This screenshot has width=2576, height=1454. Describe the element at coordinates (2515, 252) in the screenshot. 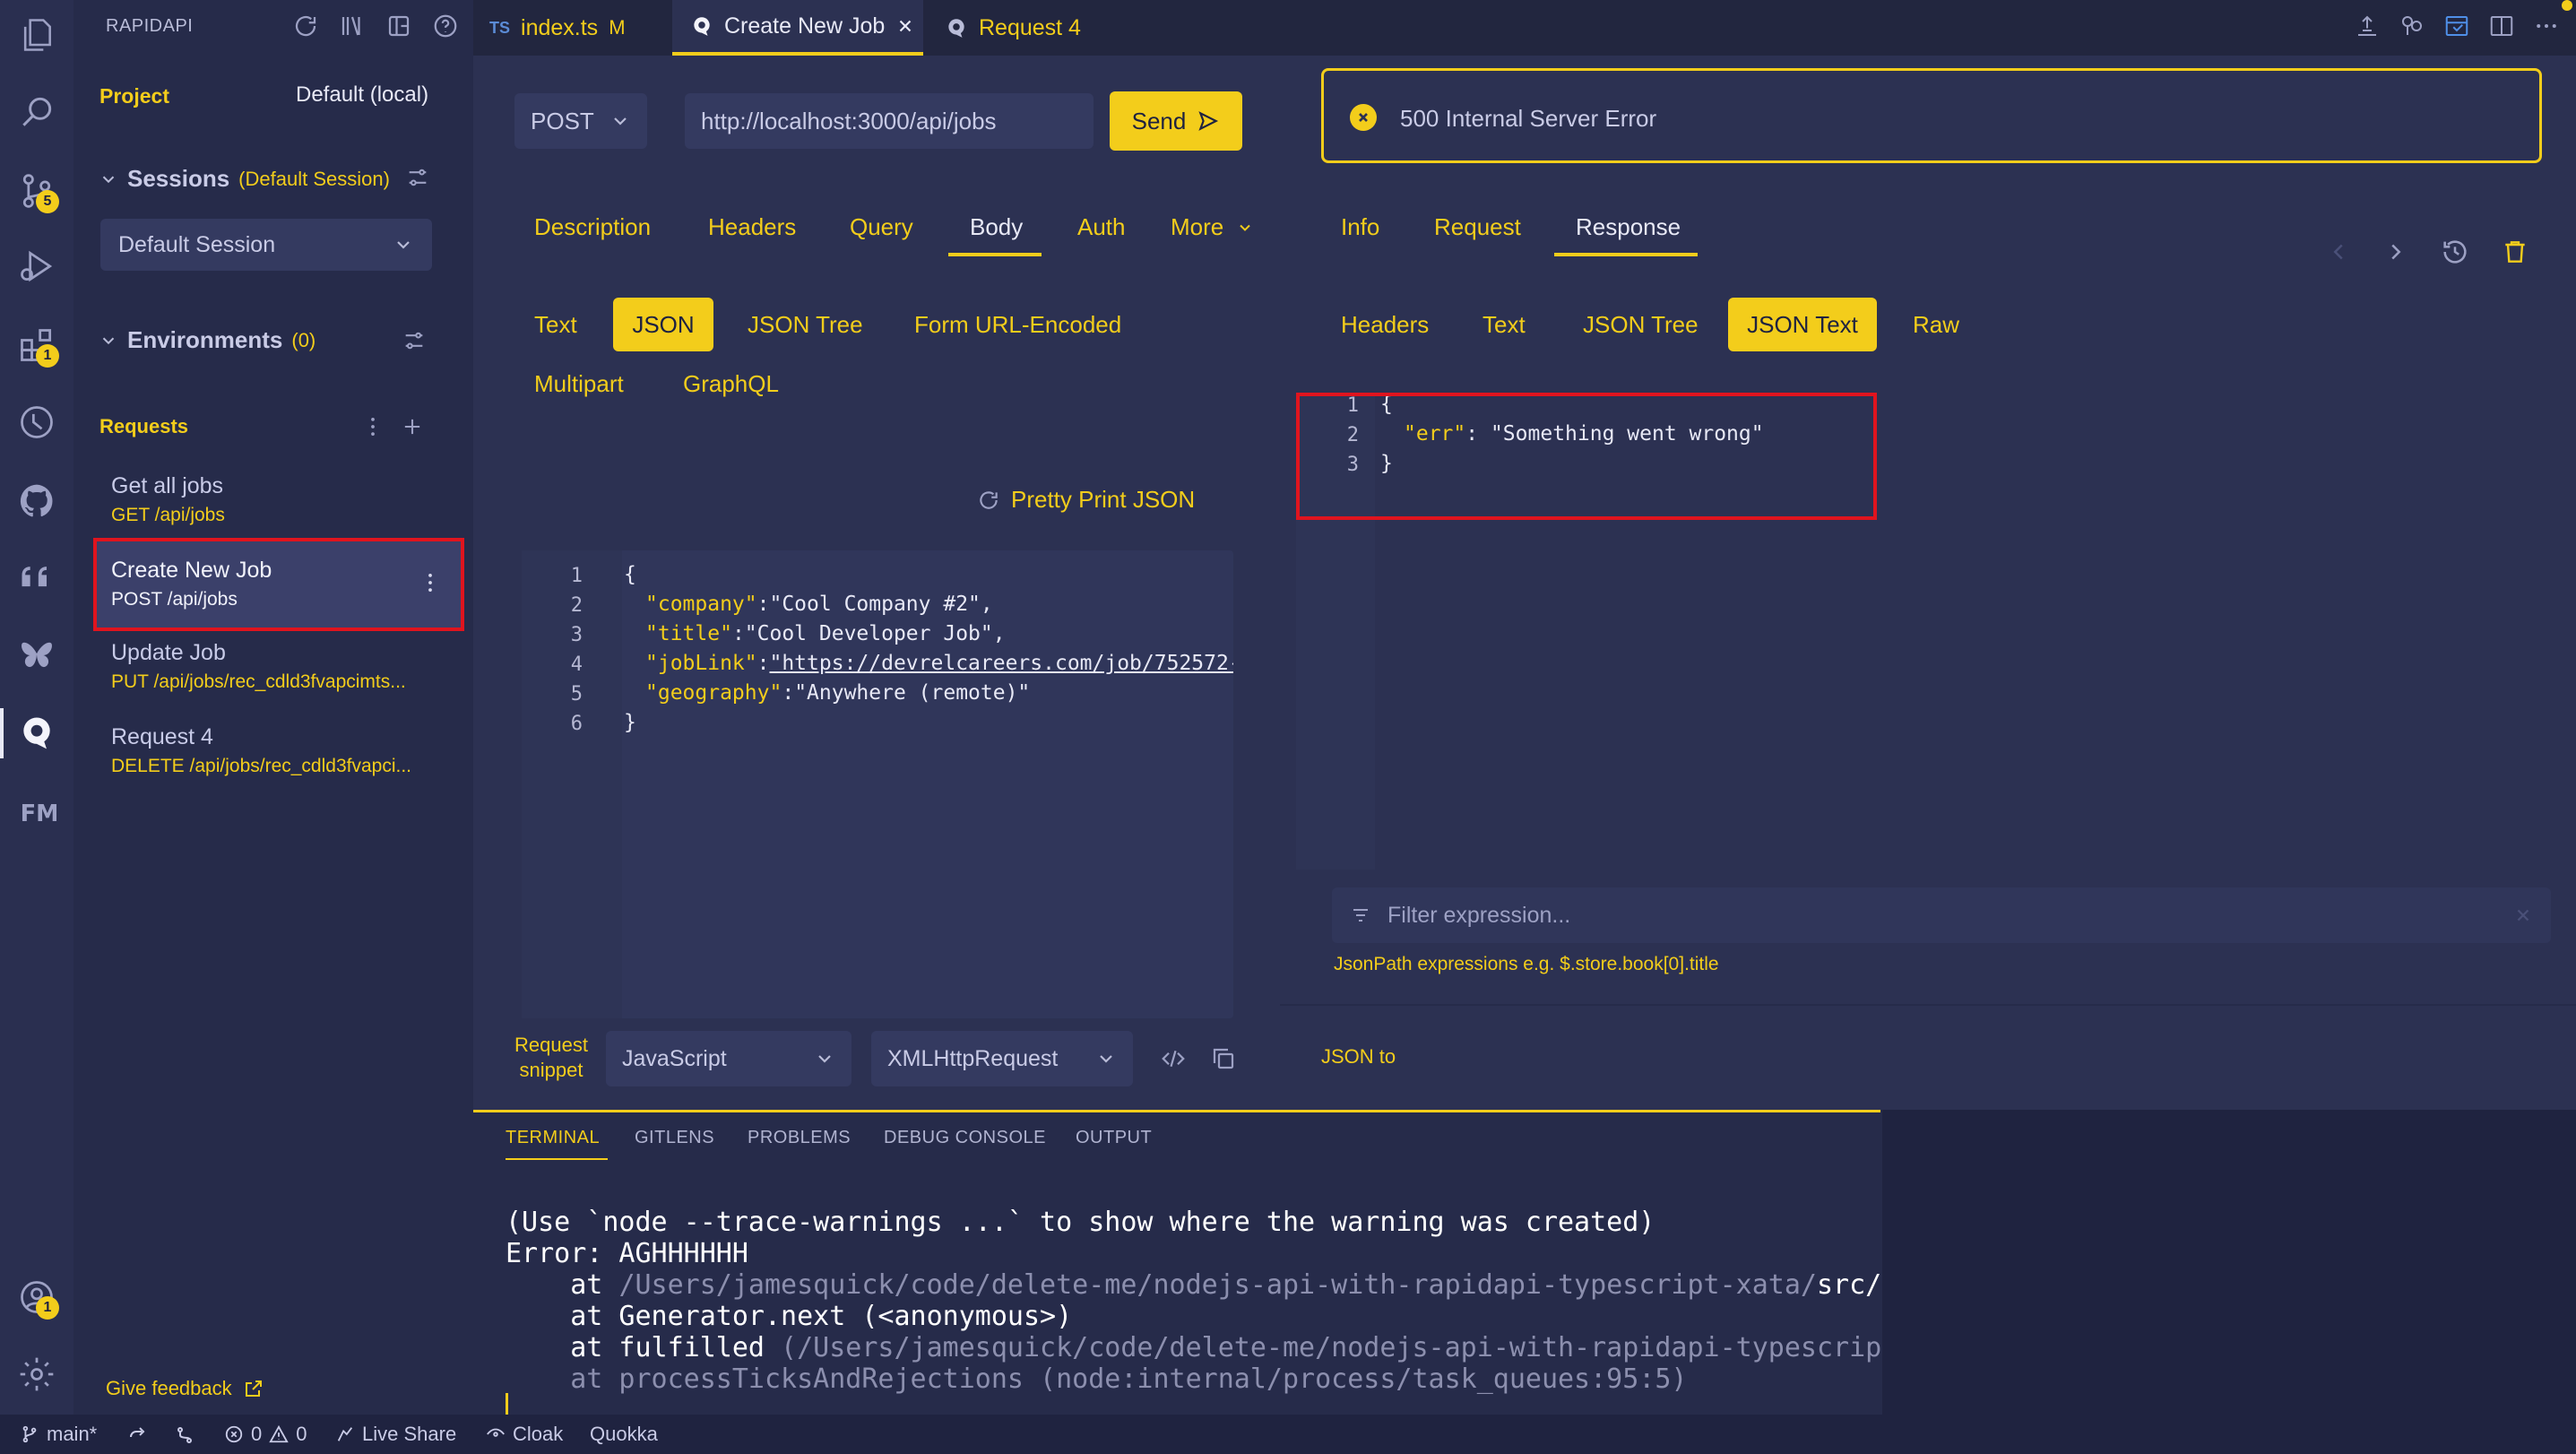

I see `trash-icon` at that location.